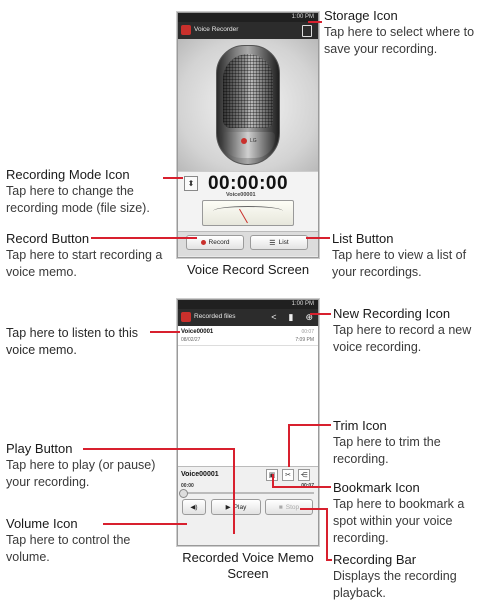 The image size is (491, 602). Describe the element at coordinates (280, 507) in the screenshot. I see `stop-icon: ■` at that location.